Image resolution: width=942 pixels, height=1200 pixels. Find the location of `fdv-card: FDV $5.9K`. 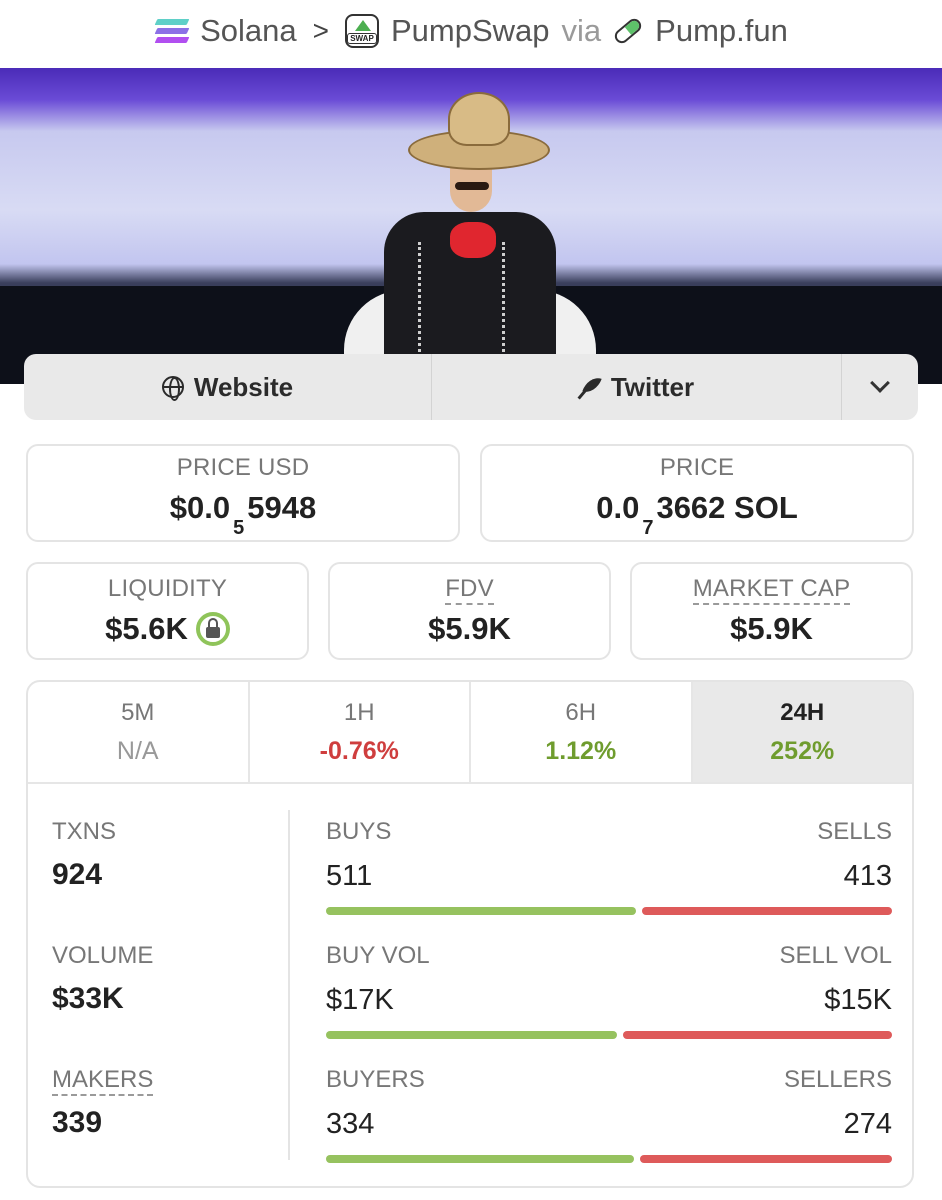

fdv-card: FDV $5.9K is located at coordinates (469, 611).